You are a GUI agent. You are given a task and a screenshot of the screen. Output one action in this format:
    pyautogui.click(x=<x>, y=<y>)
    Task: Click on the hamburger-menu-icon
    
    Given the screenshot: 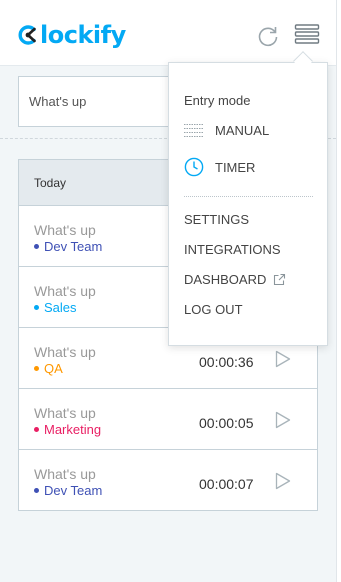 What is the action you would take?
    pyautogui.click(x=307, y=34)
    